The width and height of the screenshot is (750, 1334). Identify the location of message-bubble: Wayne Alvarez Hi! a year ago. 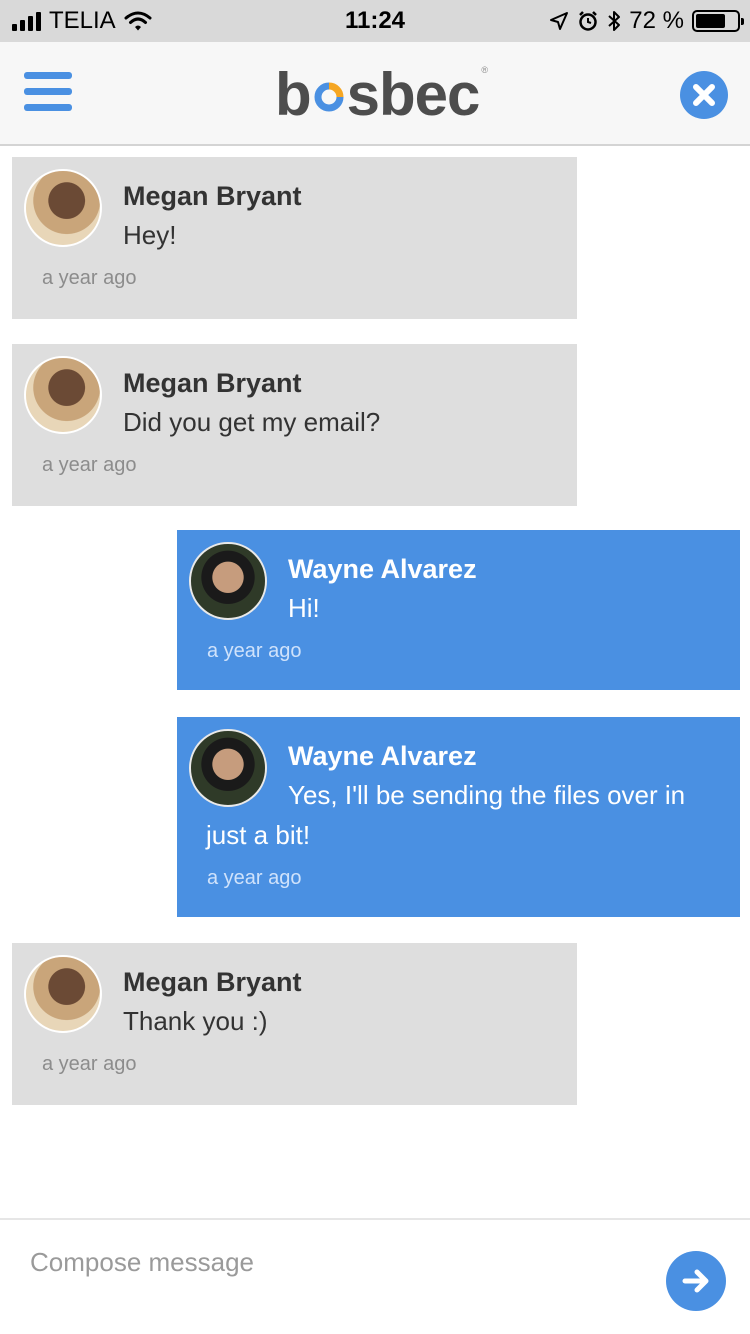
(458, 610).